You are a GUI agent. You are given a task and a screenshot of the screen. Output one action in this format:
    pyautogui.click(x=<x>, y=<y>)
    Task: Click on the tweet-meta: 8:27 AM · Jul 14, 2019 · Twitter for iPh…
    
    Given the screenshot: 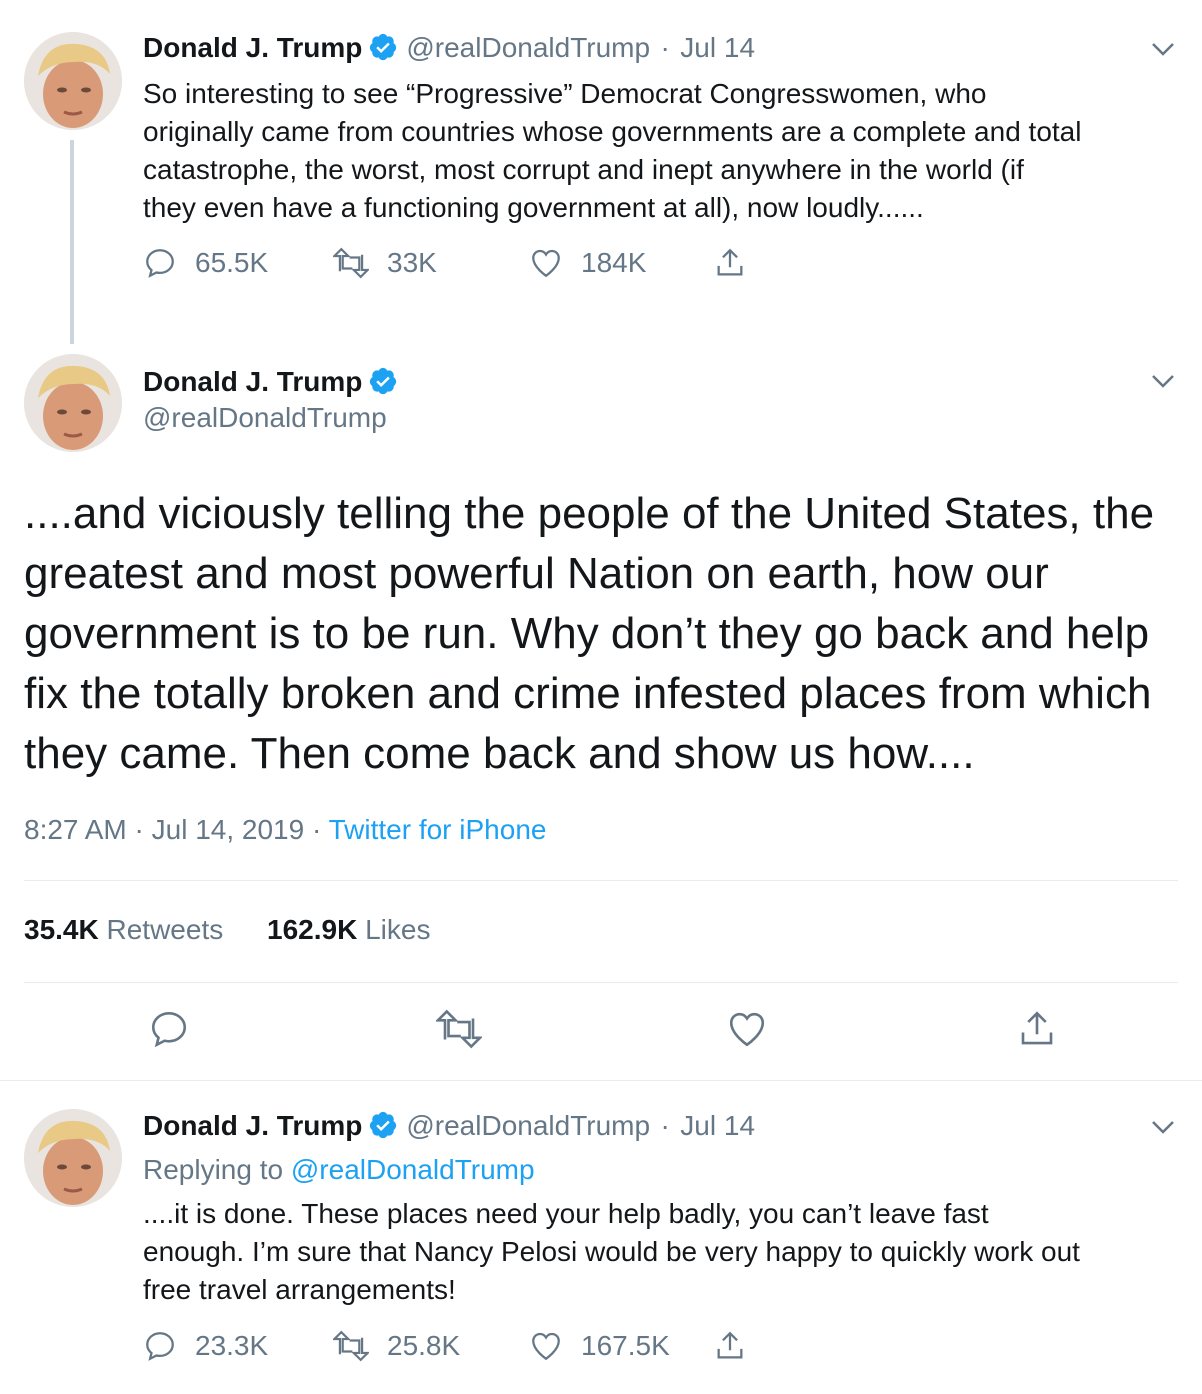 What is the action you would take?
    pyautogui.click(x=285, y=830)
    